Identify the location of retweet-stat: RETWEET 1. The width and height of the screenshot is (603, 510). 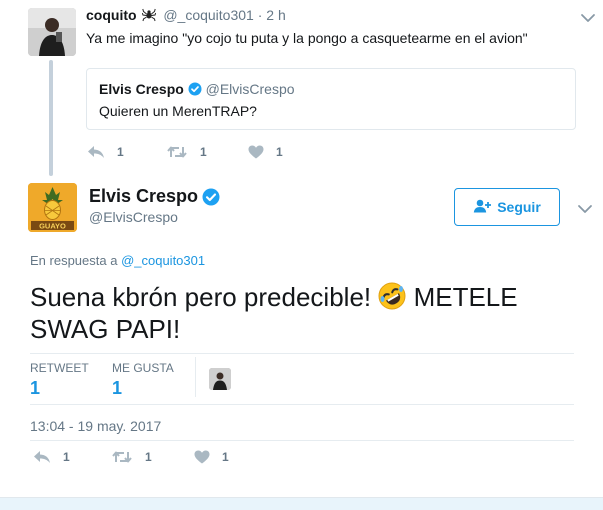
(59, 380).